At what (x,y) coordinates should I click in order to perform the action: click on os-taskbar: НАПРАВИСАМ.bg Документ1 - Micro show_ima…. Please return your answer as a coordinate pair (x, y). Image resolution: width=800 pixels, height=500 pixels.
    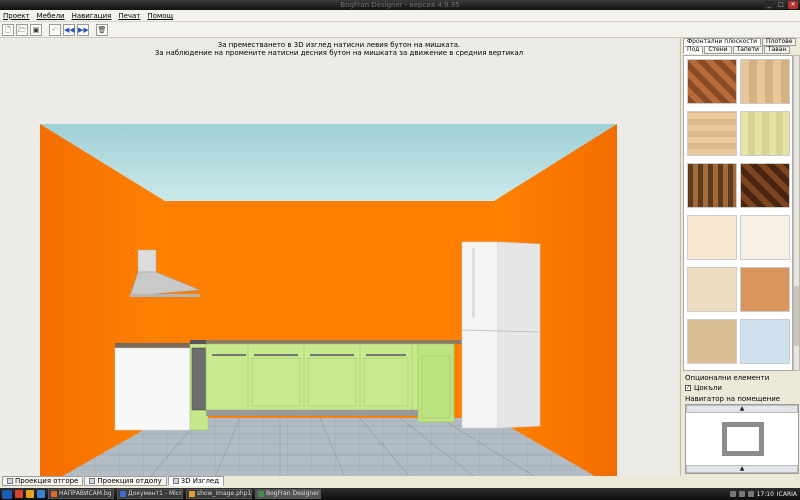
    Looking at the image, I should click on (400, 494).